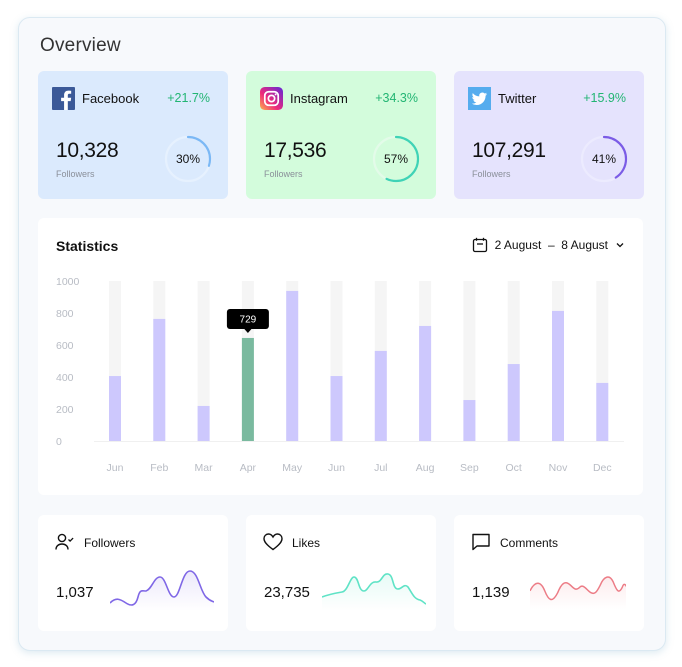 The width and height of the screenshot is (682, 667). I want to click on y-tick-label: 400, so click(65, 378).